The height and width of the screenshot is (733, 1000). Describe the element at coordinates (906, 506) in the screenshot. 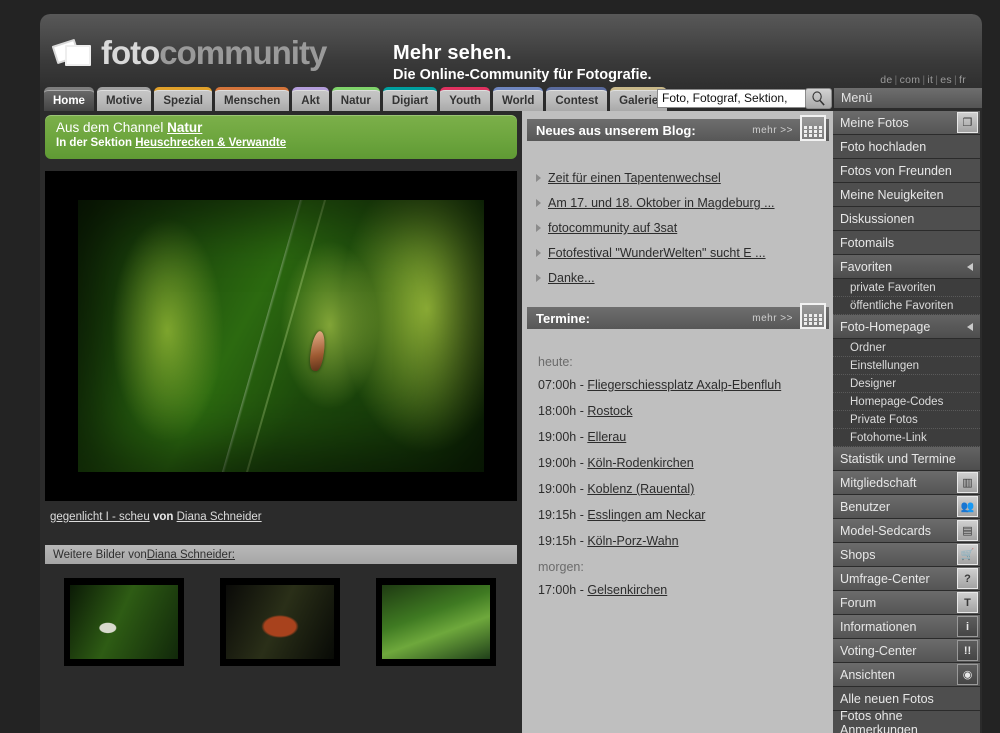

I see `sidebar-item-benutzer: Benutzer 👥` at that location.